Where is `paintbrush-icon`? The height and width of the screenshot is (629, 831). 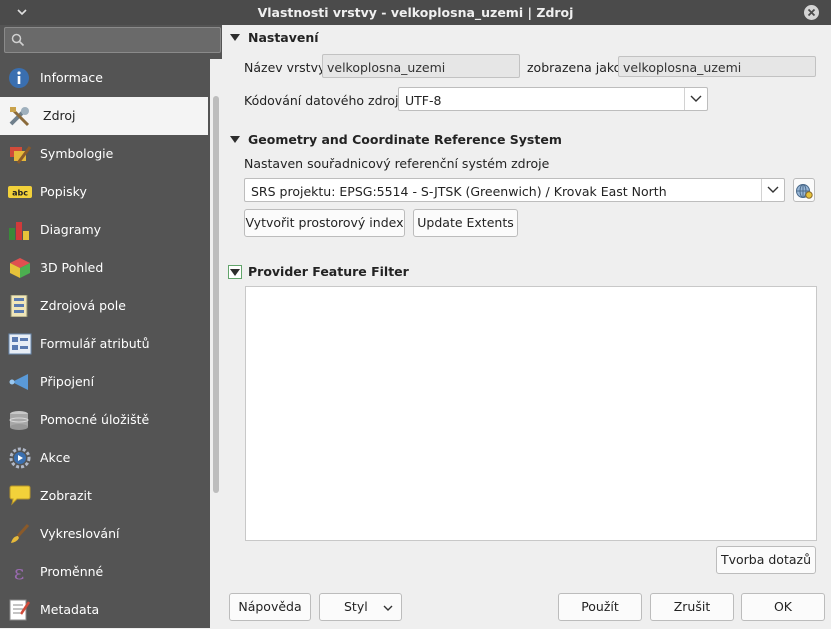 paintbrush-icon is located at coordinates (20, 154).